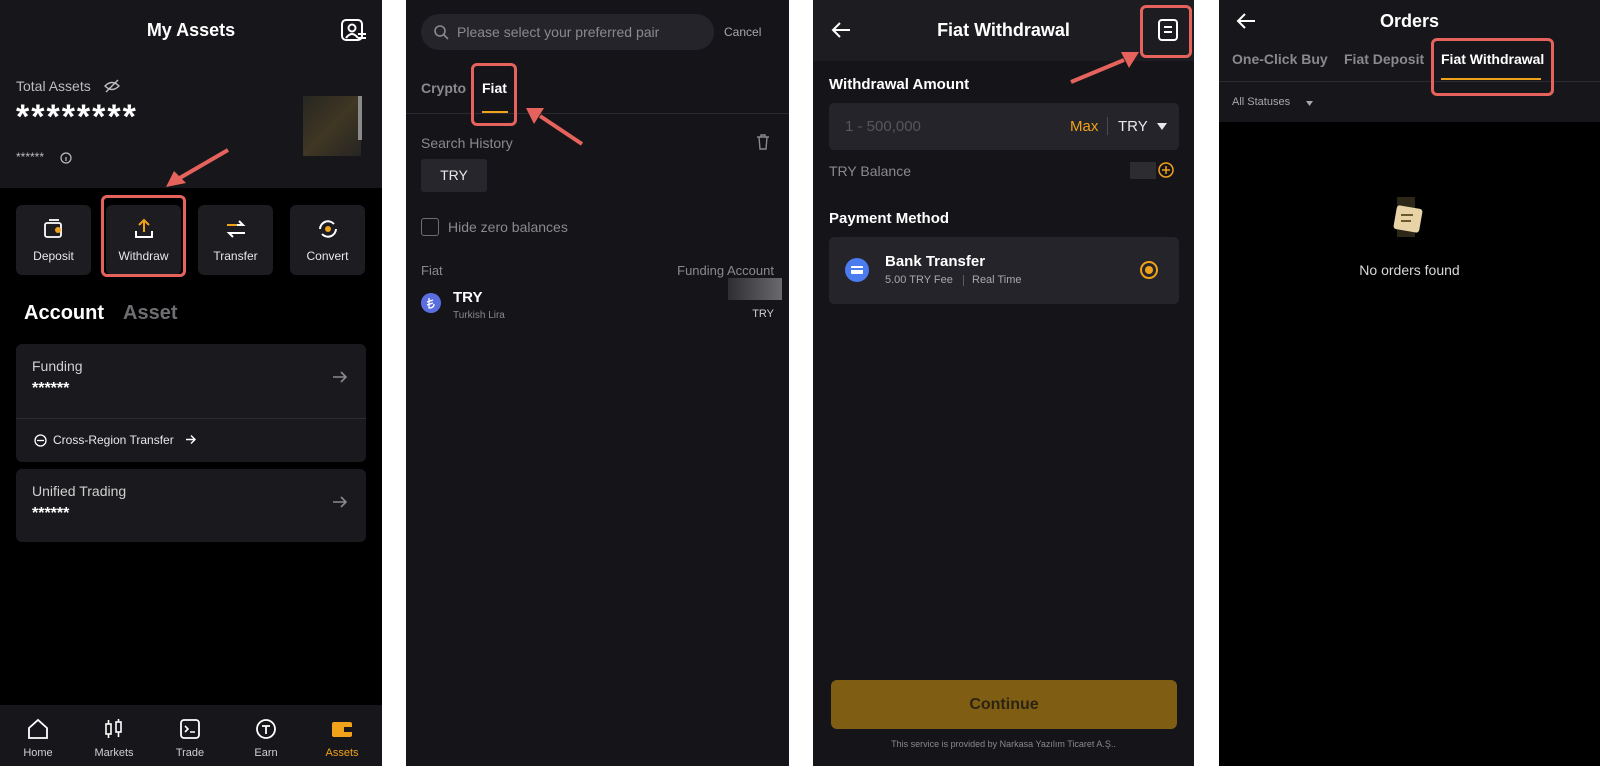 The height and width of the screenshot is (766, 1600). Describe the element at coordinates (113, 440) in the screenshot. I see `cross-region-link: Cross-Region Transfer` at that location.